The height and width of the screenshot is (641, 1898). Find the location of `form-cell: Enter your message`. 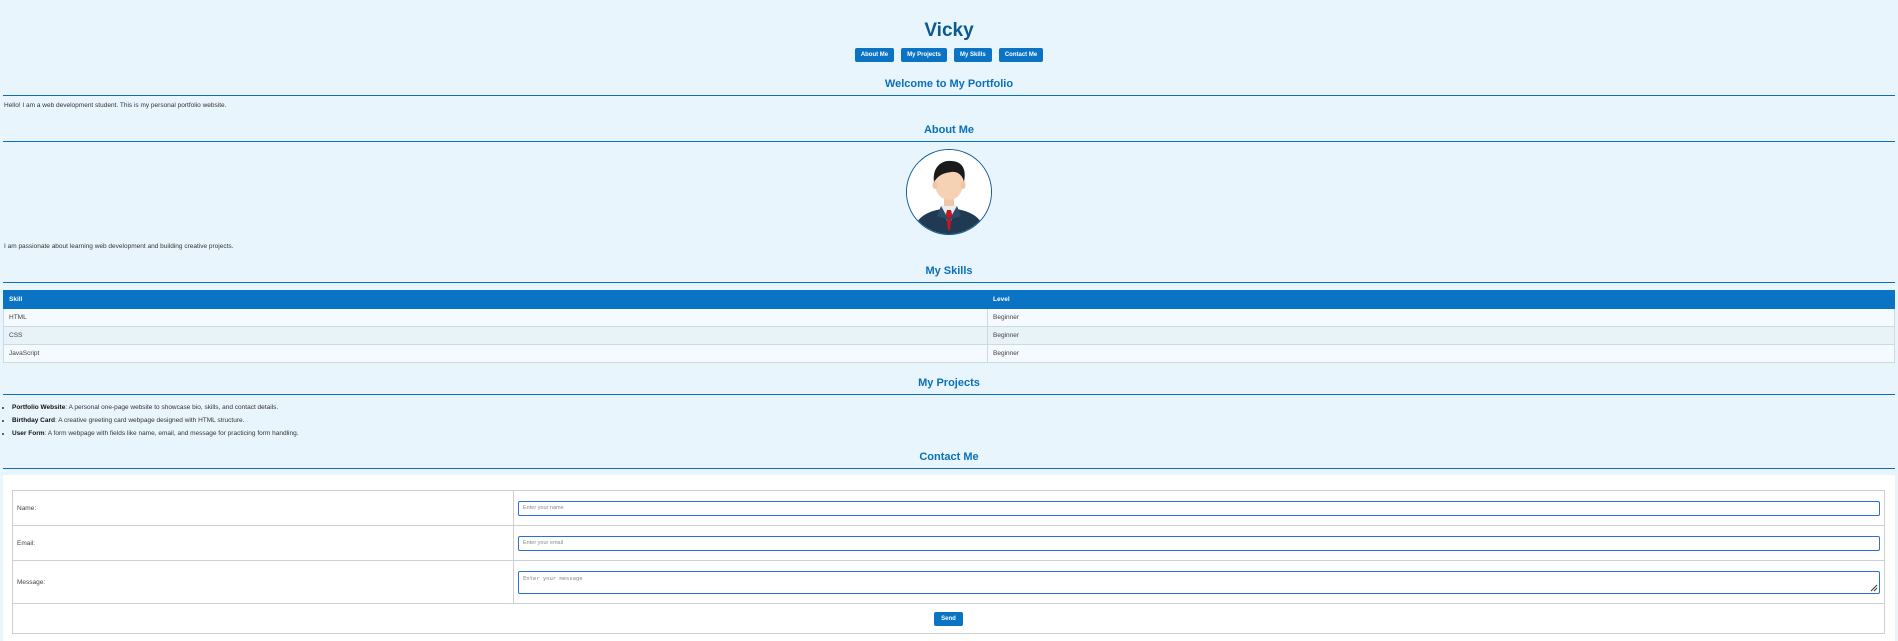

form-cell: Enter your message is located at coordinates (1199, 582).